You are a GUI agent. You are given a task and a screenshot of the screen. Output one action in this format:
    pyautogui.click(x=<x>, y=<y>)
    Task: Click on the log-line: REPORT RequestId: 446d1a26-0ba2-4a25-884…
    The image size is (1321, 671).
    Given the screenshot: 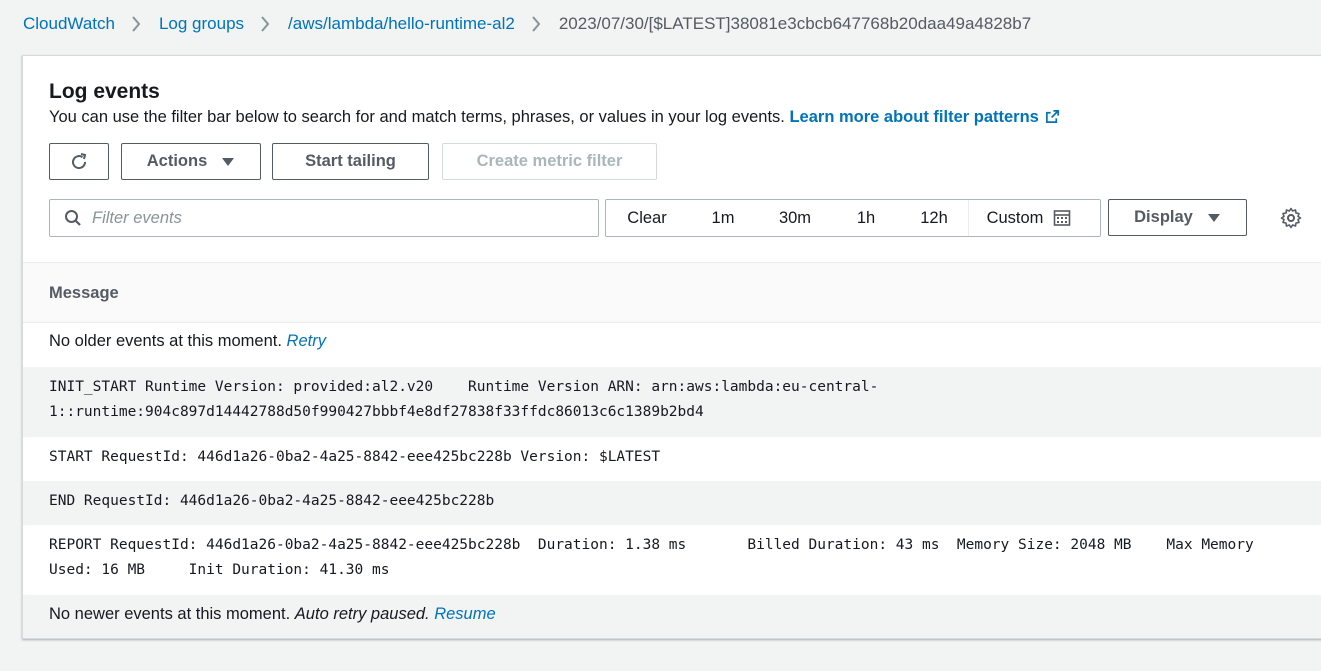 What is the action you would take?
    pyautogui.click(x=651, y=545)
    